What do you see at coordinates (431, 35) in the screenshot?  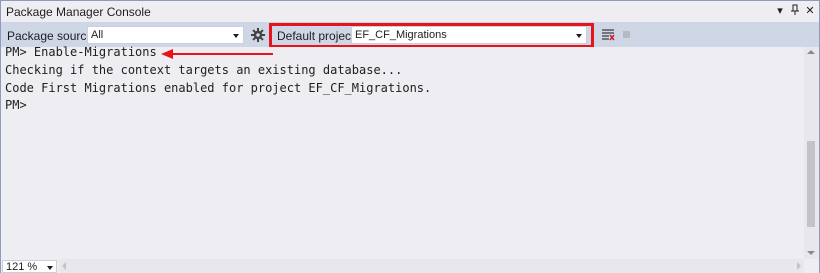 I see `default-project-highlight` at bounding box center [431, 35].